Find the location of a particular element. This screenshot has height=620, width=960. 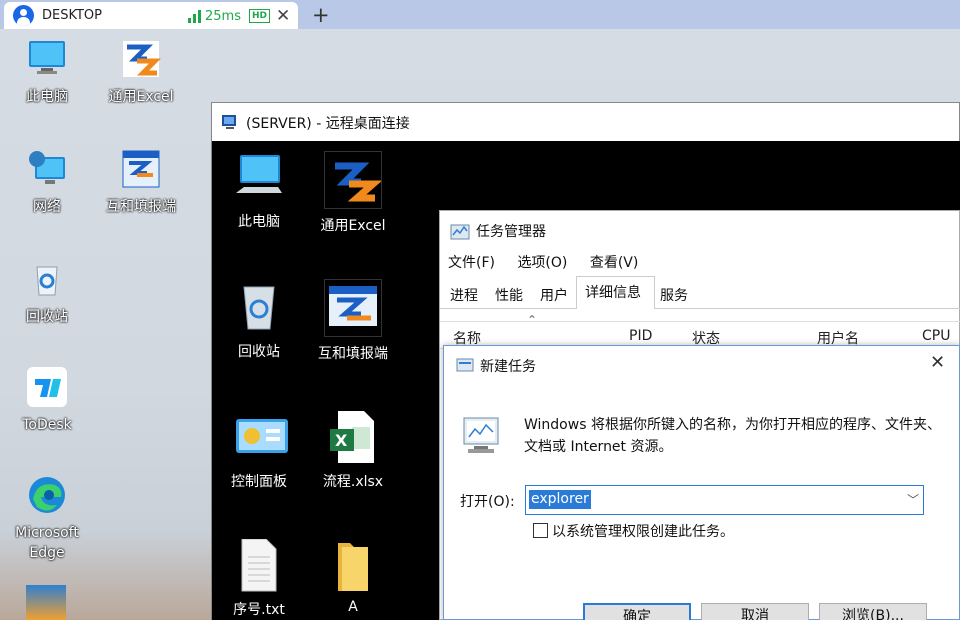

quality-badge: HD is located at coordinates (260, 16).